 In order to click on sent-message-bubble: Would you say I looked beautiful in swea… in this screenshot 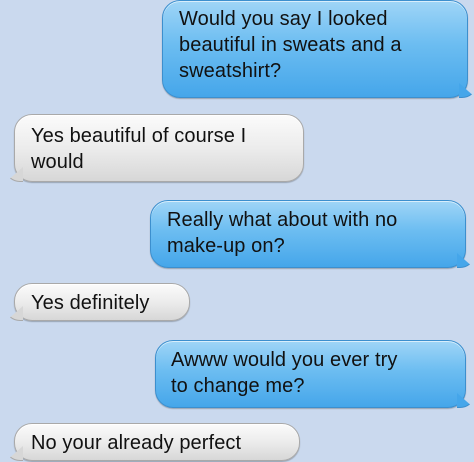, I will do `click(315, 49)`.